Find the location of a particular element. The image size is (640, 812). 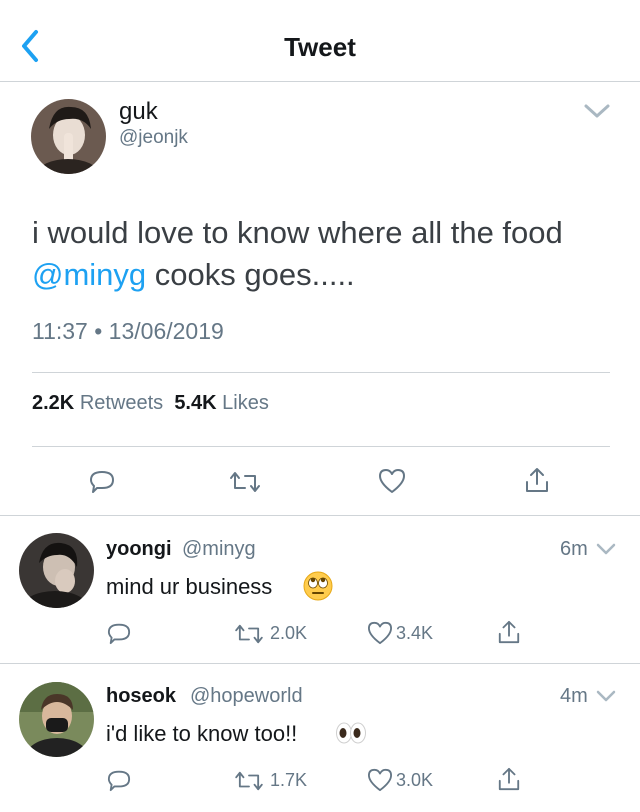

reply-time: 6m is located at coordinates (574, 549).